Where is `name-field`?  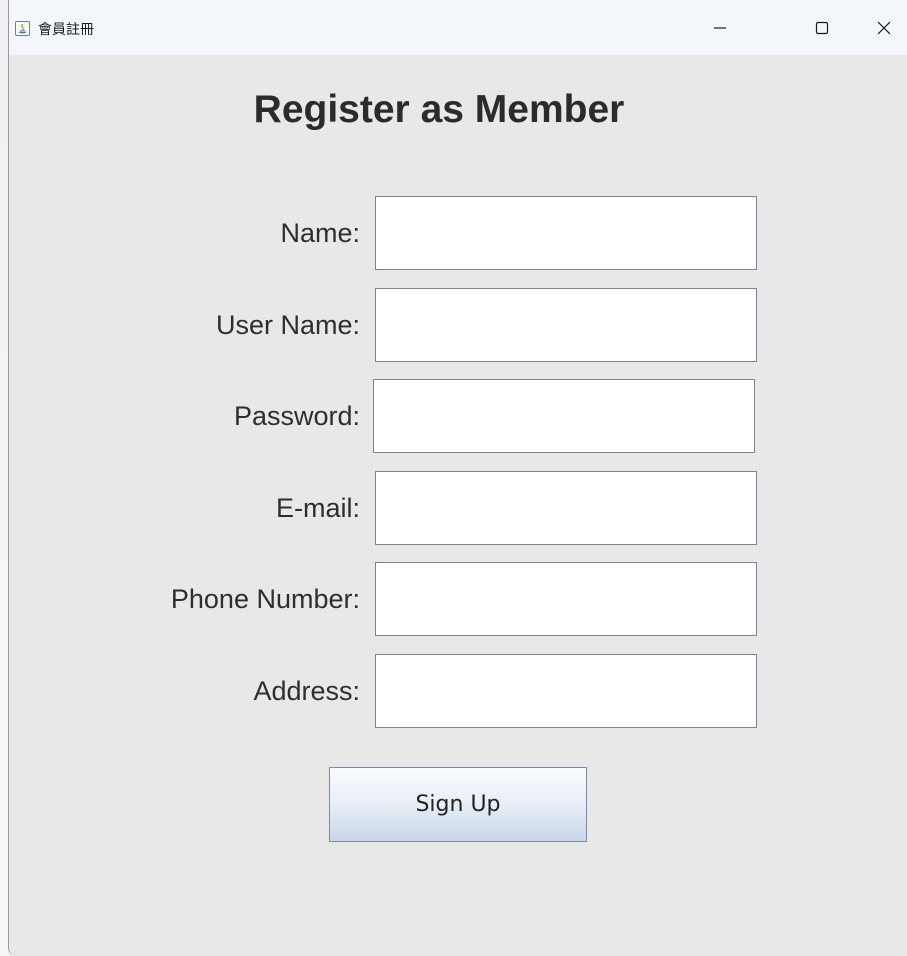
name-field is located at coordinates (566, 233).